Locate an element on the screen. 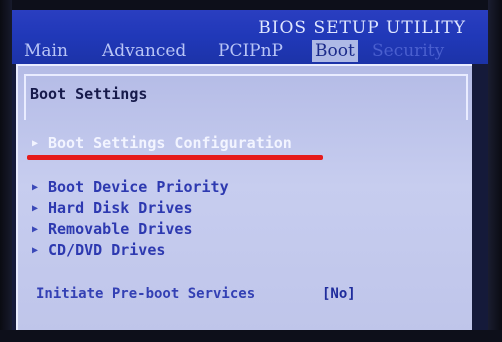  menu-item-removable-drives: ▶ Removable Drives is located at coordinates (112, 230).